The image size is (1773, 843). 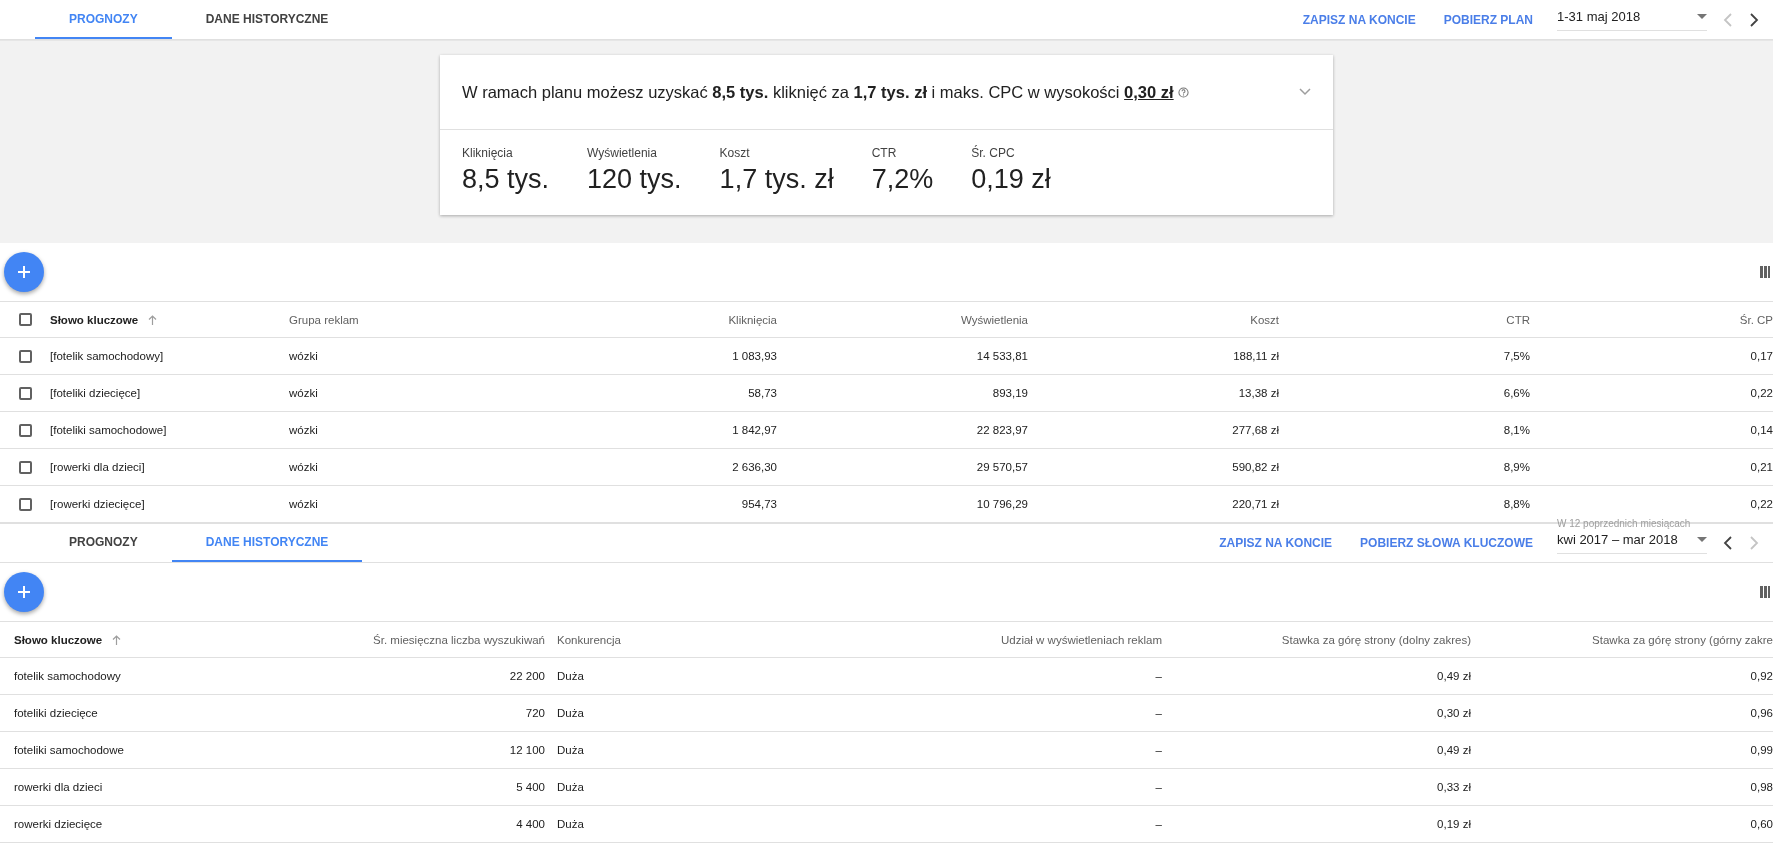 I want to click on column-header: Stawka za górę strony (dolny zakres), so click(x=1376, y=639).